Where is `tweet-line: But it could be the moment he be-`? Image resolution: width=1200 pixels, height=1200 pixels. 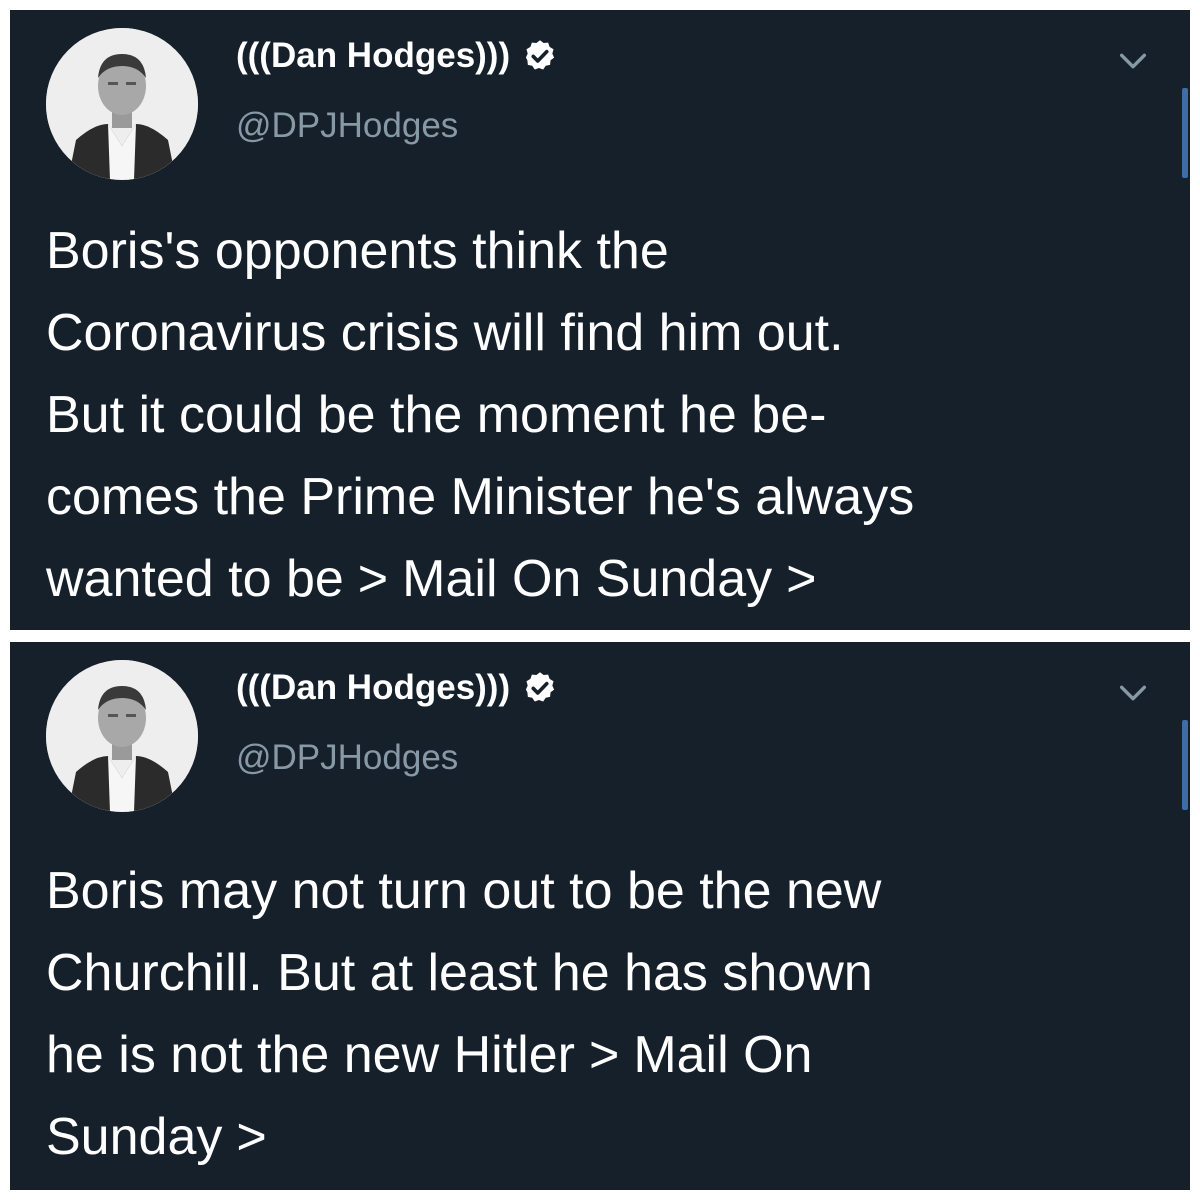 tweet-line: But it could be the moment he be- is located at coordinates (436, 415).